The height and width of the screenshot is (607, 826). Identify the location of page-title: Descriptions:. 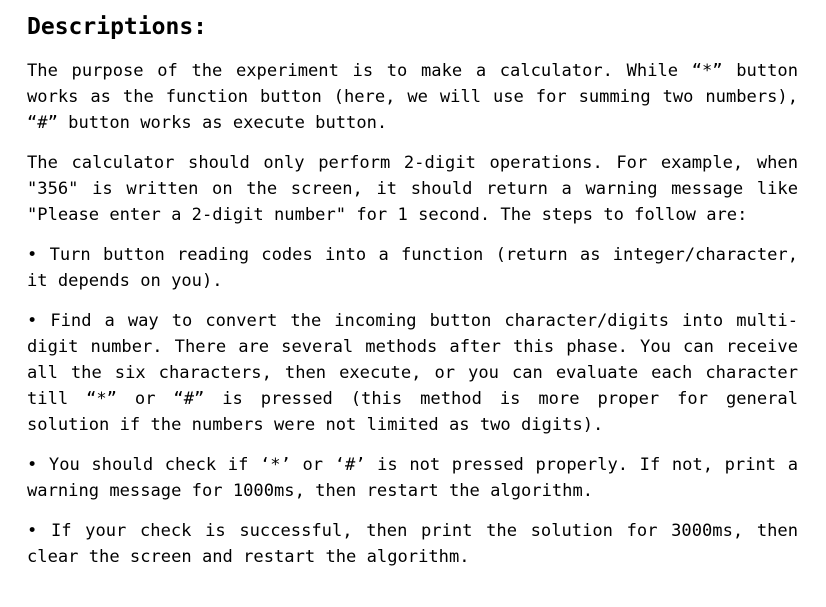
(117, 27).